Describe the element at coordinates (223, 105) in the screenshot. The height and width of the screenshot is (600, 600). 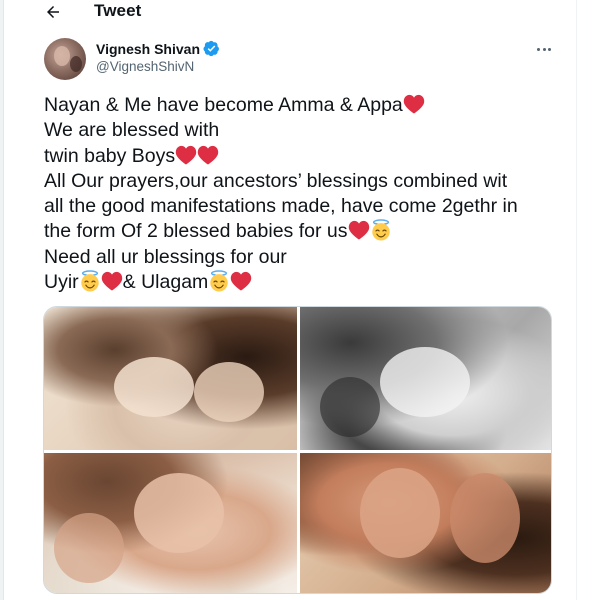
I see `tweet-line-text: Nayan & Me have become Amma & Appa` at that location.